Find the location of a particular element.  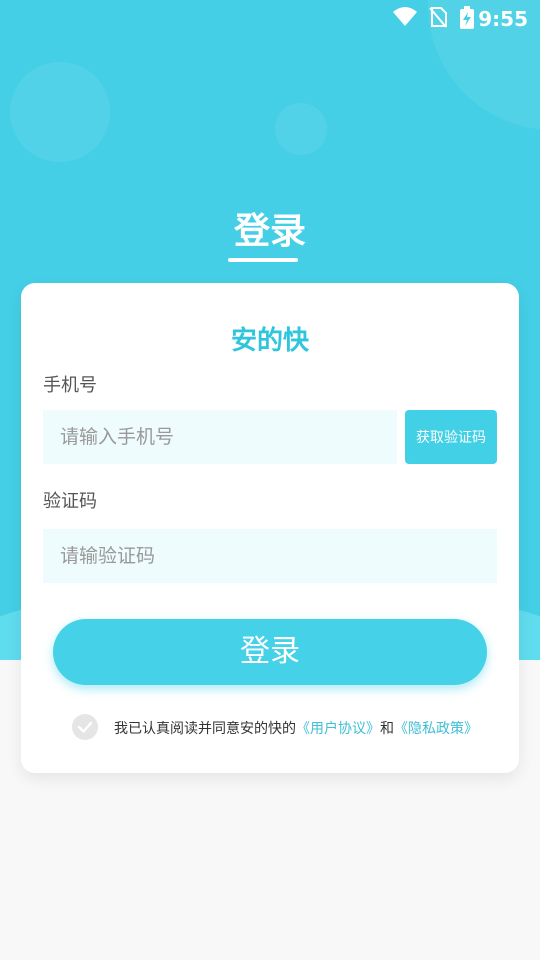

get-code-button: 获取验证码 is located at coordinates (451, 437).